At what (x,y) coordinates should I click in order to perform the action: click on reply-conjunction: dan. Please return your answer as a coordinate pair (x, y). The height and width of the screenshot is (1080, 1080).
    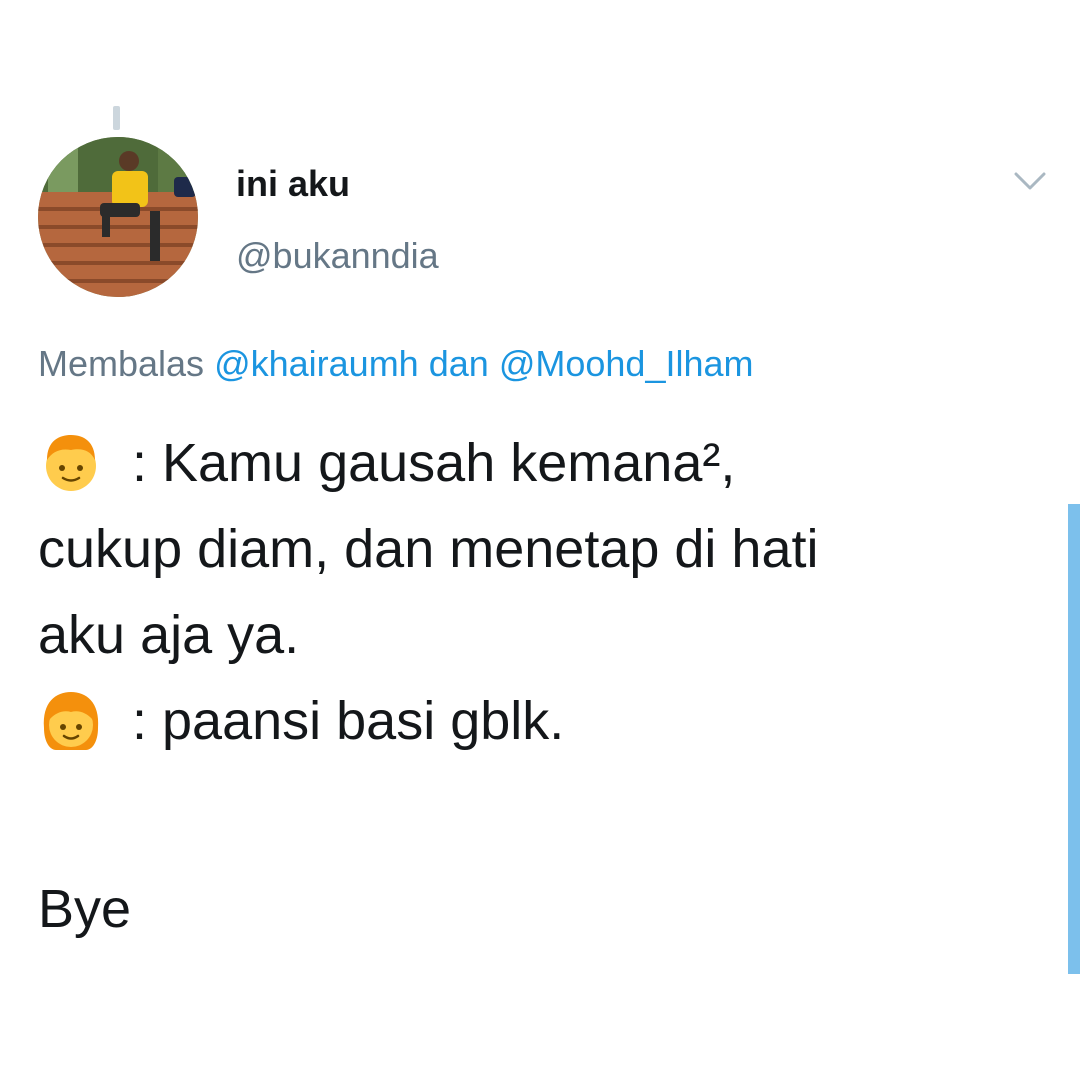
    Looking at the image, I should click on (458, 363).